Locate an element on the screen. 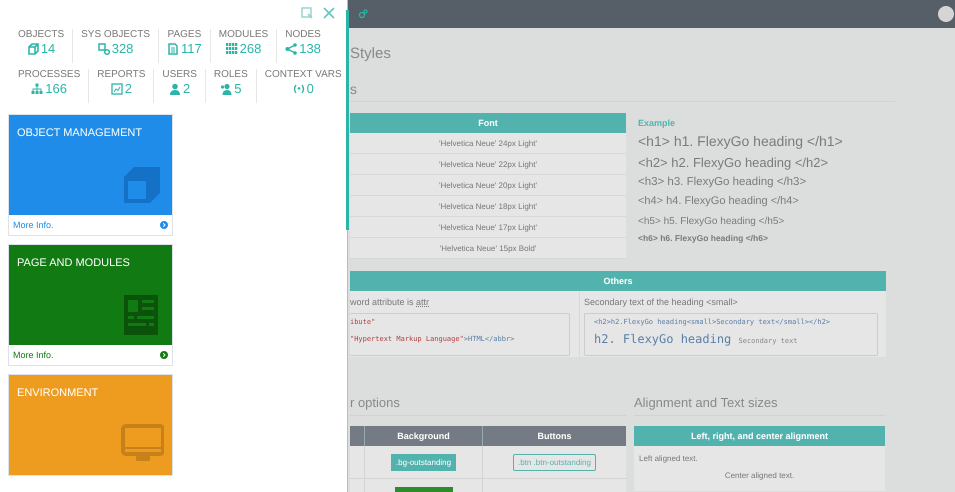 This screenshot has height=492, width=955. document-icon is located at coordinates (173, 48).